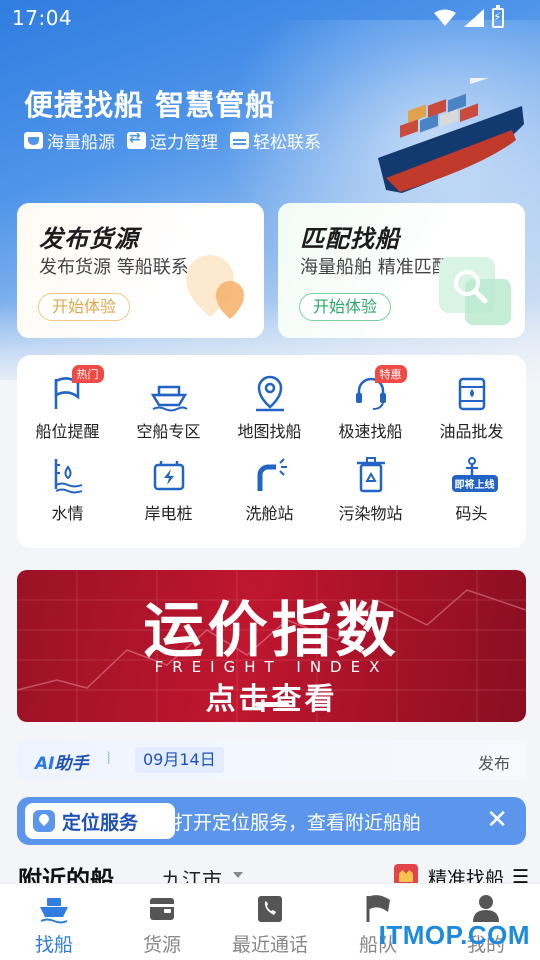  Describe the element at coordinates (269, 945) in the screenshot. I see `nav-label: 最近通话` at that location.